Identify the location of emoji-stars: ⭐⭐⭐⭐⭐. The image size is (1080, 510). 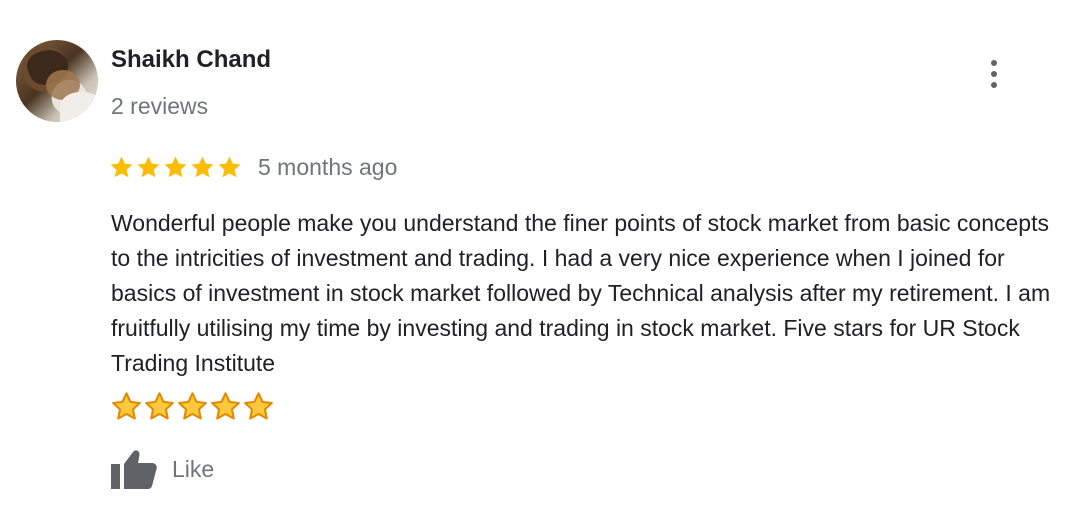
(193, 406).